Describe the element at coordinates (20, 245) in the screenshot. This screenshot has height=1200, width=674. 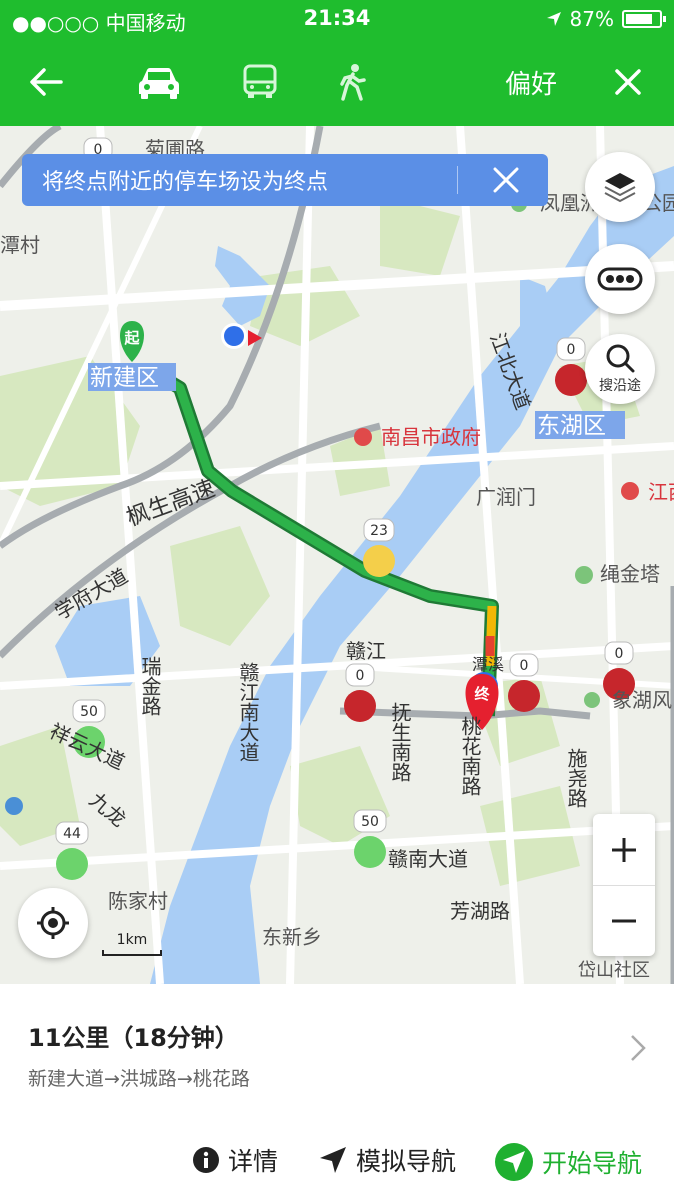
I see `place-label: 潭村` at that location.